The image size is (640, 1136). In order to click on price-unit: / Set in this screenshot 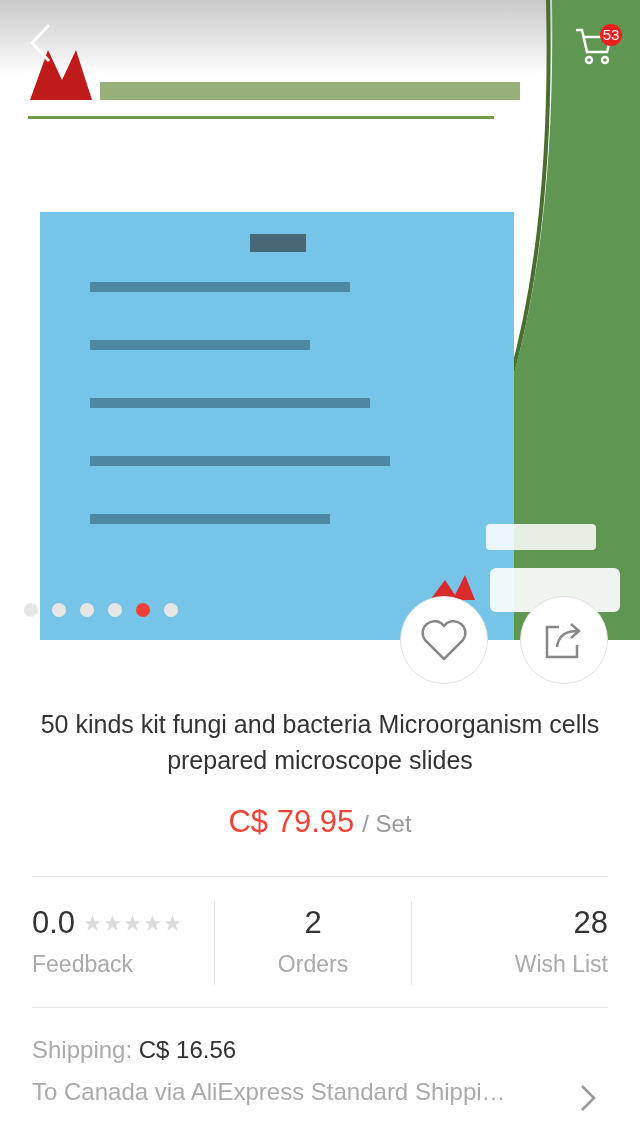, I will do `click(387, 824)`.